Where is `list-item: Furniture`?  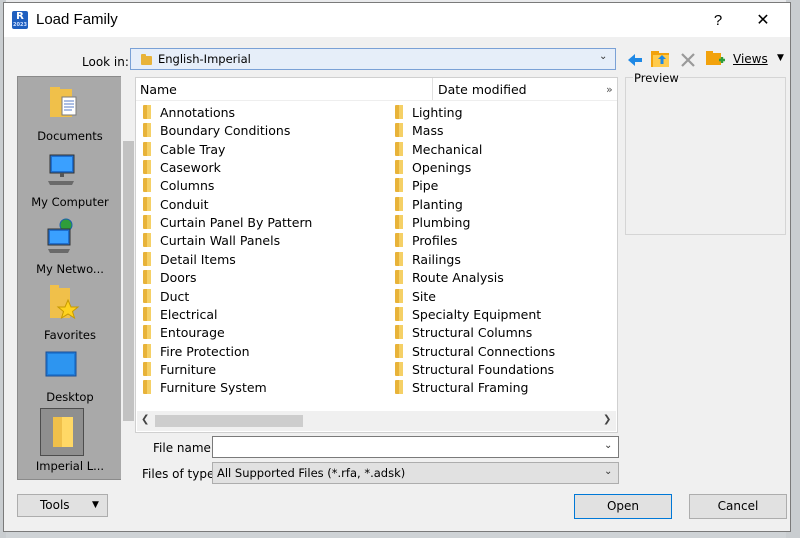
list-item: Furniture is located at coordinates (180, 370).